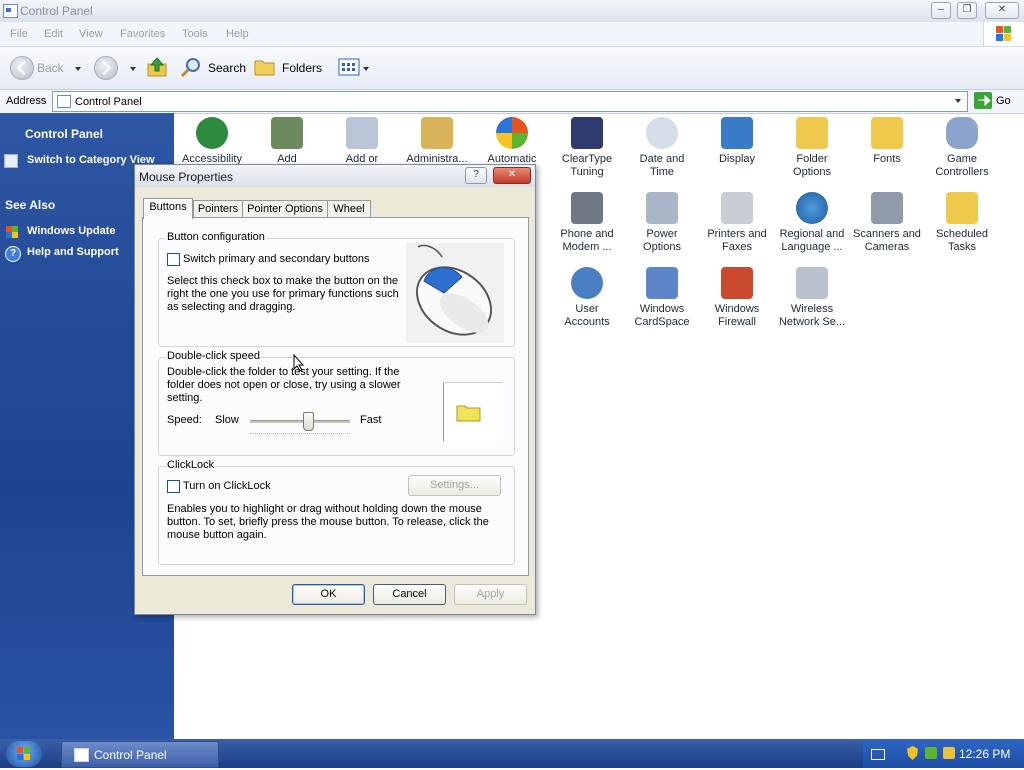 The height and width of the screenshot is (770, 1024). What do you see at coordinates (349, 67) in the screenshot?
I see `views-icon` at bounding box center [349, 67].